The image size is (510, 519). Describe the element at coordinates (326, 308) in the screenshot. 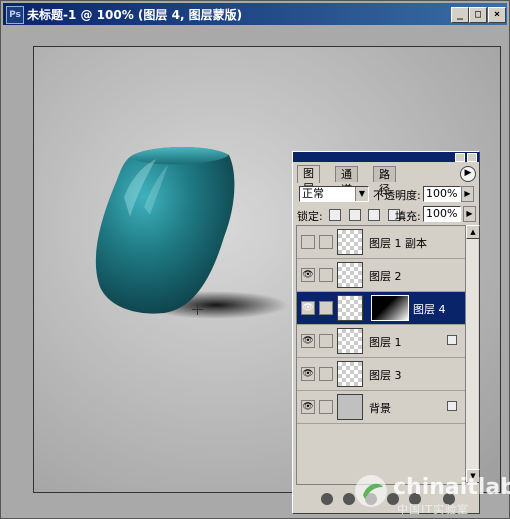

I see `layer-mask-link-icon` at that location.